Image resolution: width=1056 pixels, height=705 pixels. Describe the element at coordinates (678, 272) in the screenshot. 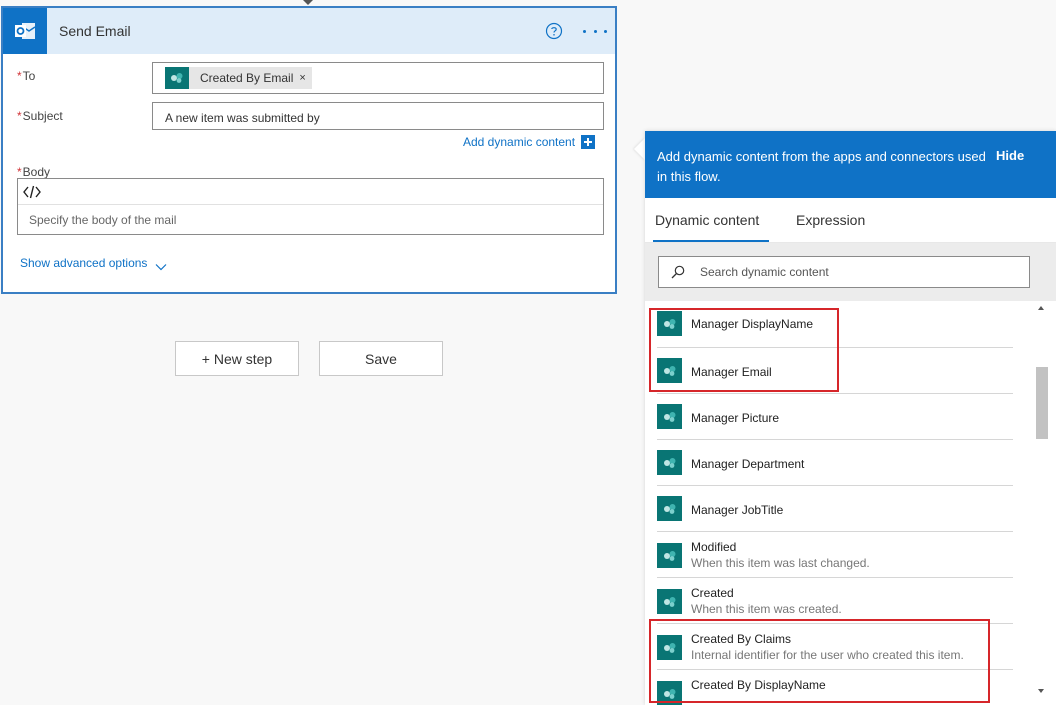

I see `search-icon` at that location.